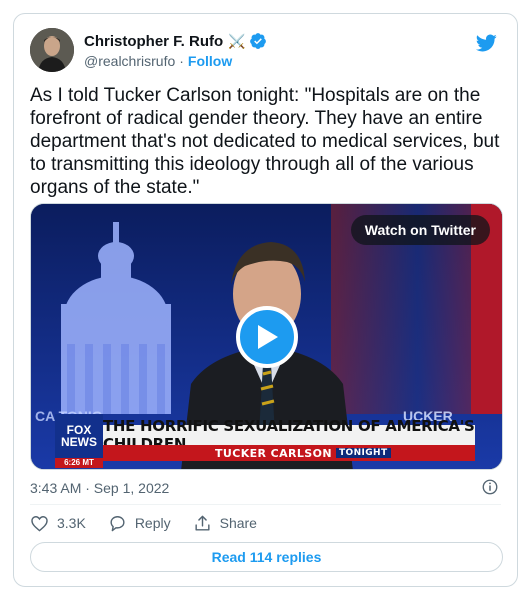  Describe the element at coordinates (117, 523) in the screenshot. I see `reply-icon` at that location.